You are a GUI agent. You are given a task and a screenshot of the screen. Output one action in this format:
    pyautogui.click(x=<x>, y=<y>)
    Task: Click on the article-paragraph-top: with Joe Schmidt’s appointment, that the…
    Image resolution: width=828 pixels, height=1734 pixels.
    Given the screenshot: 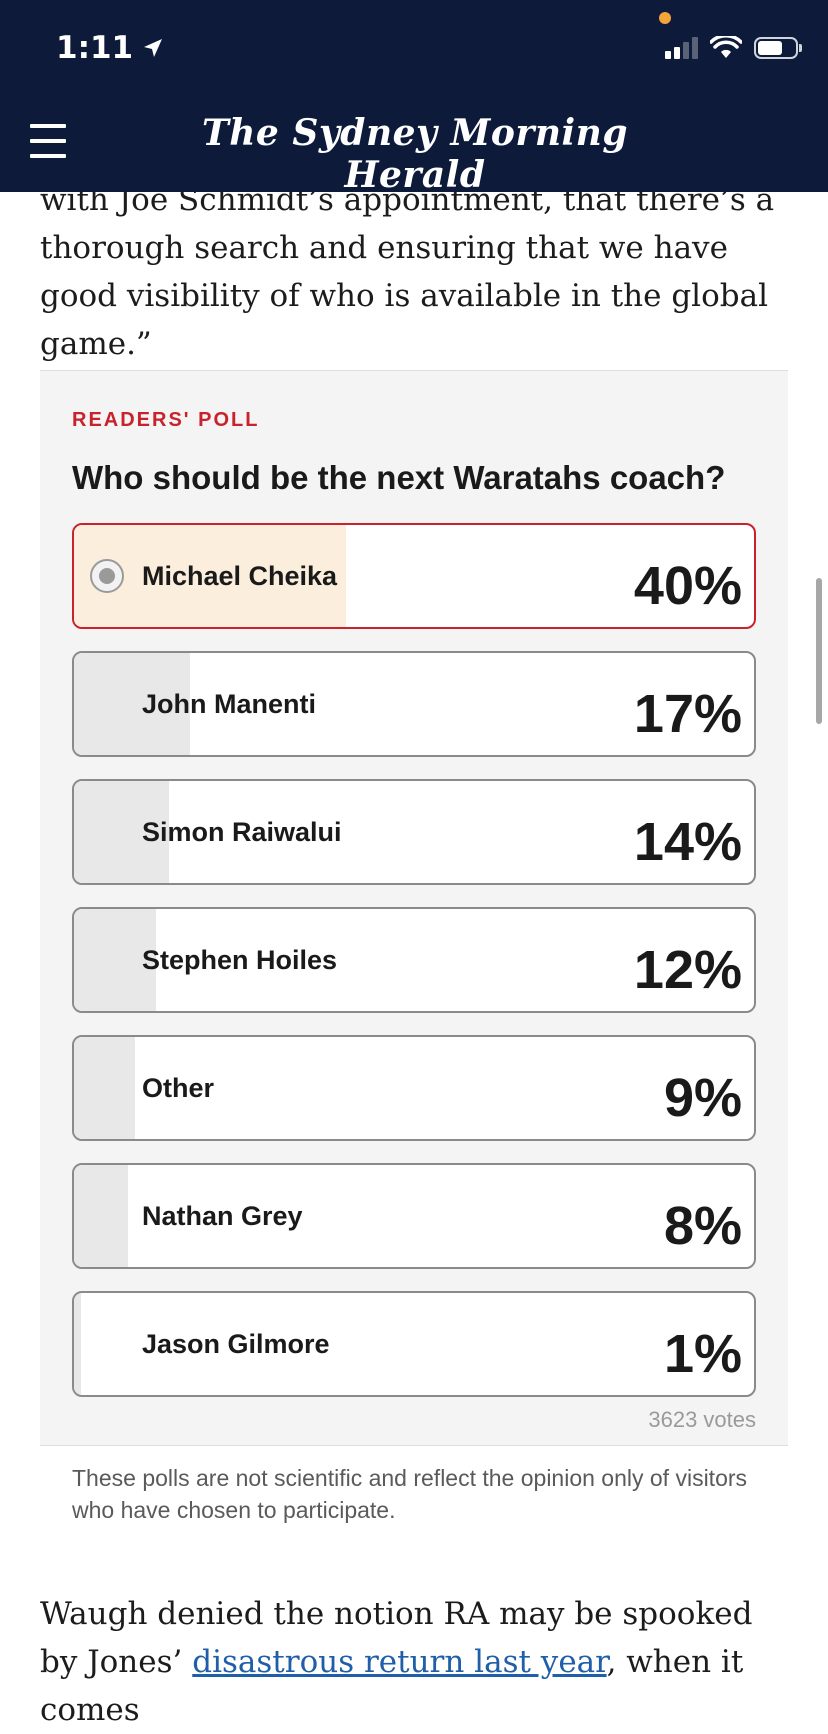 What is the action you would take?
    pyautogui.click(x=407, y=272)
    